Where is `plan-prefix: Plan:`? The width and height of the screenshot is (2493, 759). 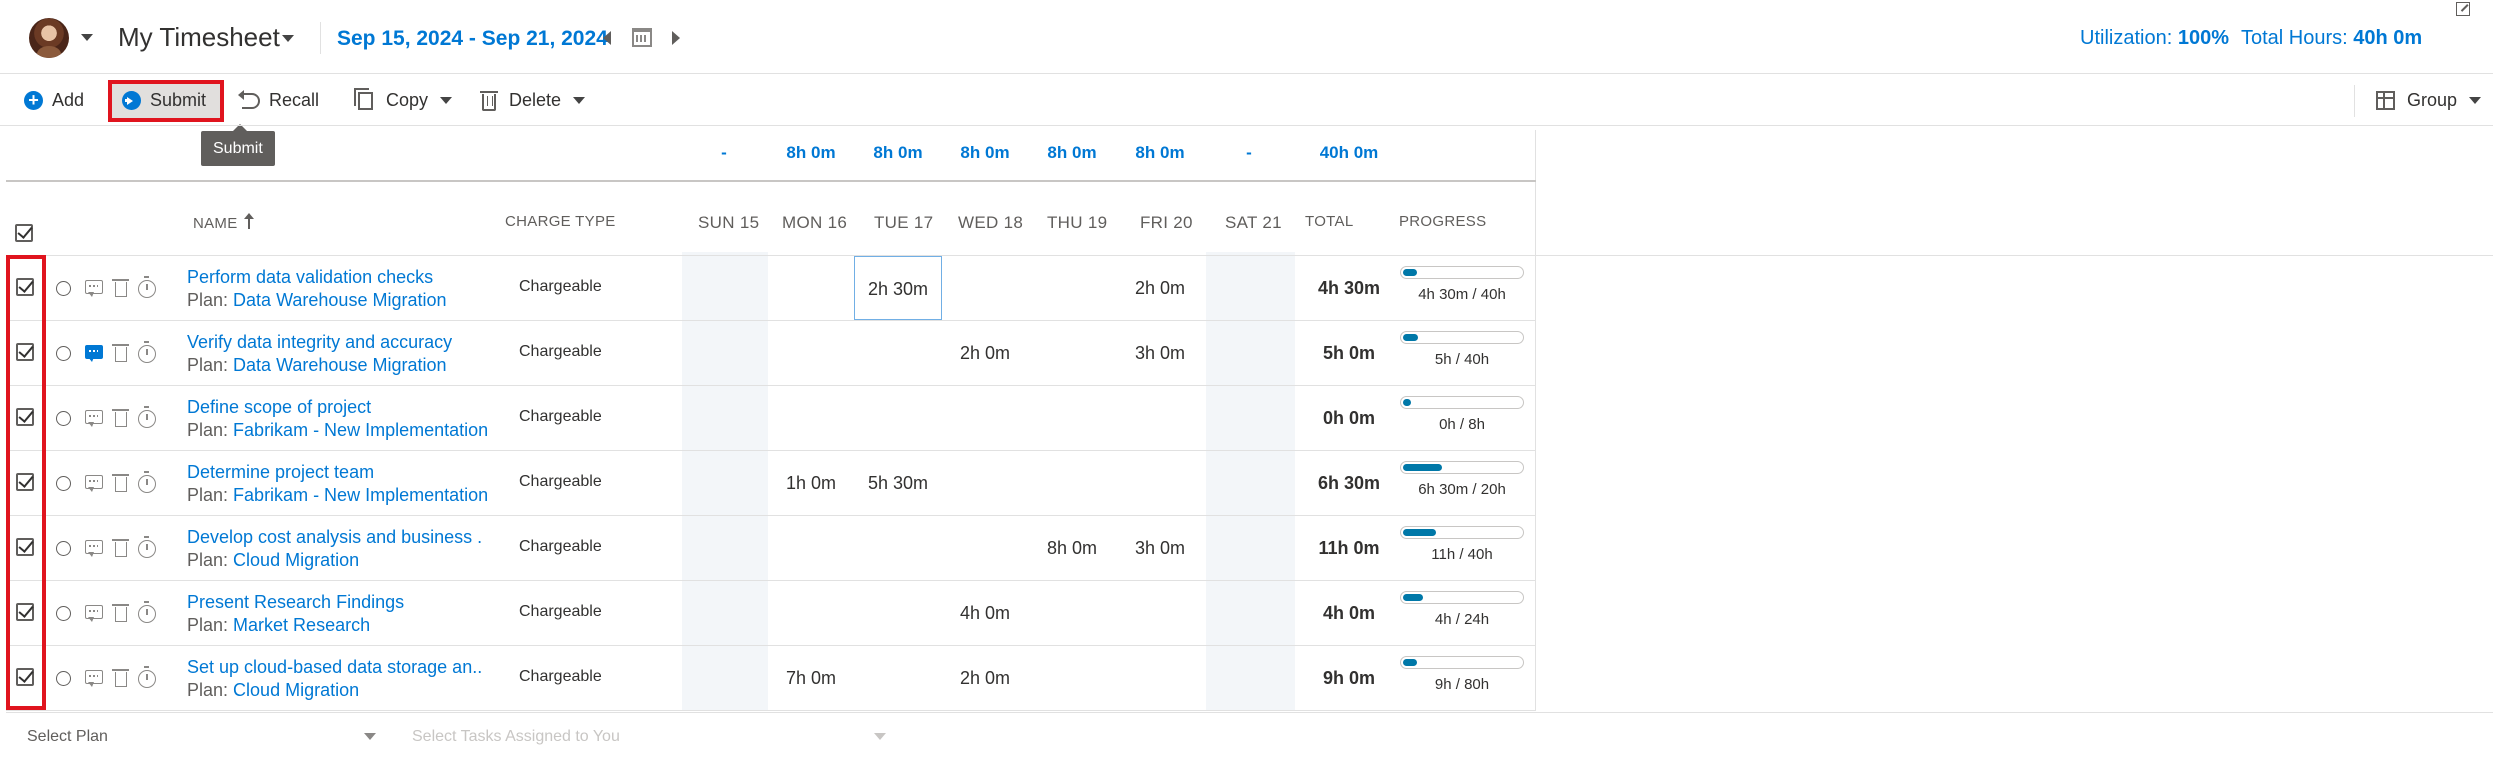
plan-prefix: Plan: is located at coordinates (208, 625).